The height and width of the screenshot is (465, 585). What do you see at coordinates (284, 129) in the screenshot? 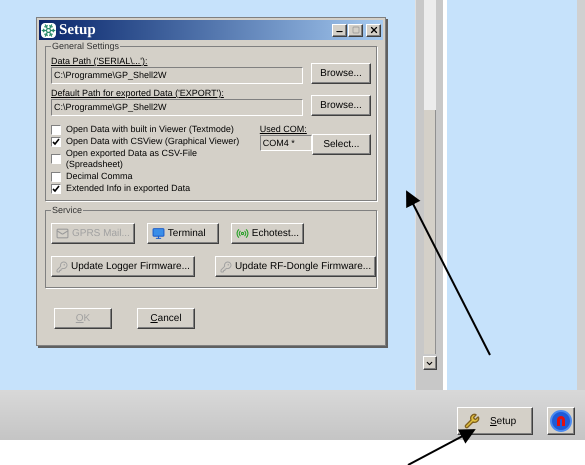
I see `com-label: Used COM:` at bounding box center [284, 129].